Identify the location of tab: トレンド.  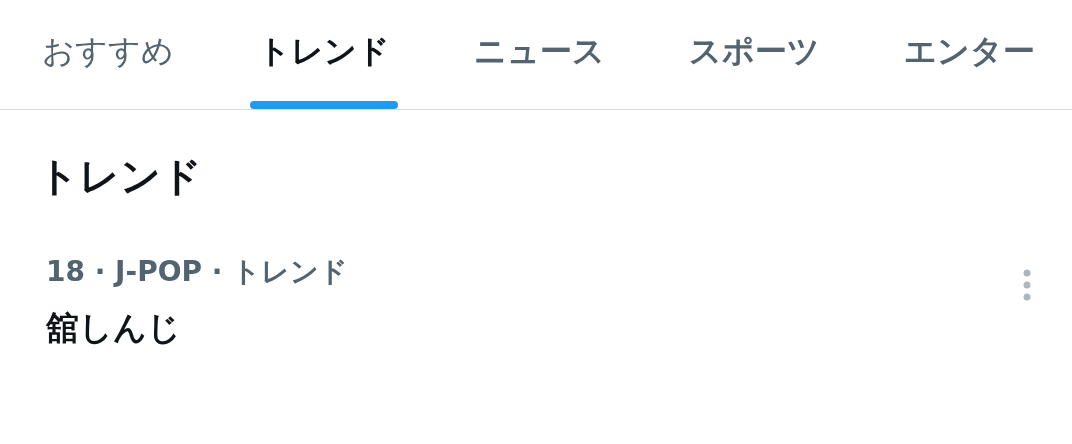
(324, 54).